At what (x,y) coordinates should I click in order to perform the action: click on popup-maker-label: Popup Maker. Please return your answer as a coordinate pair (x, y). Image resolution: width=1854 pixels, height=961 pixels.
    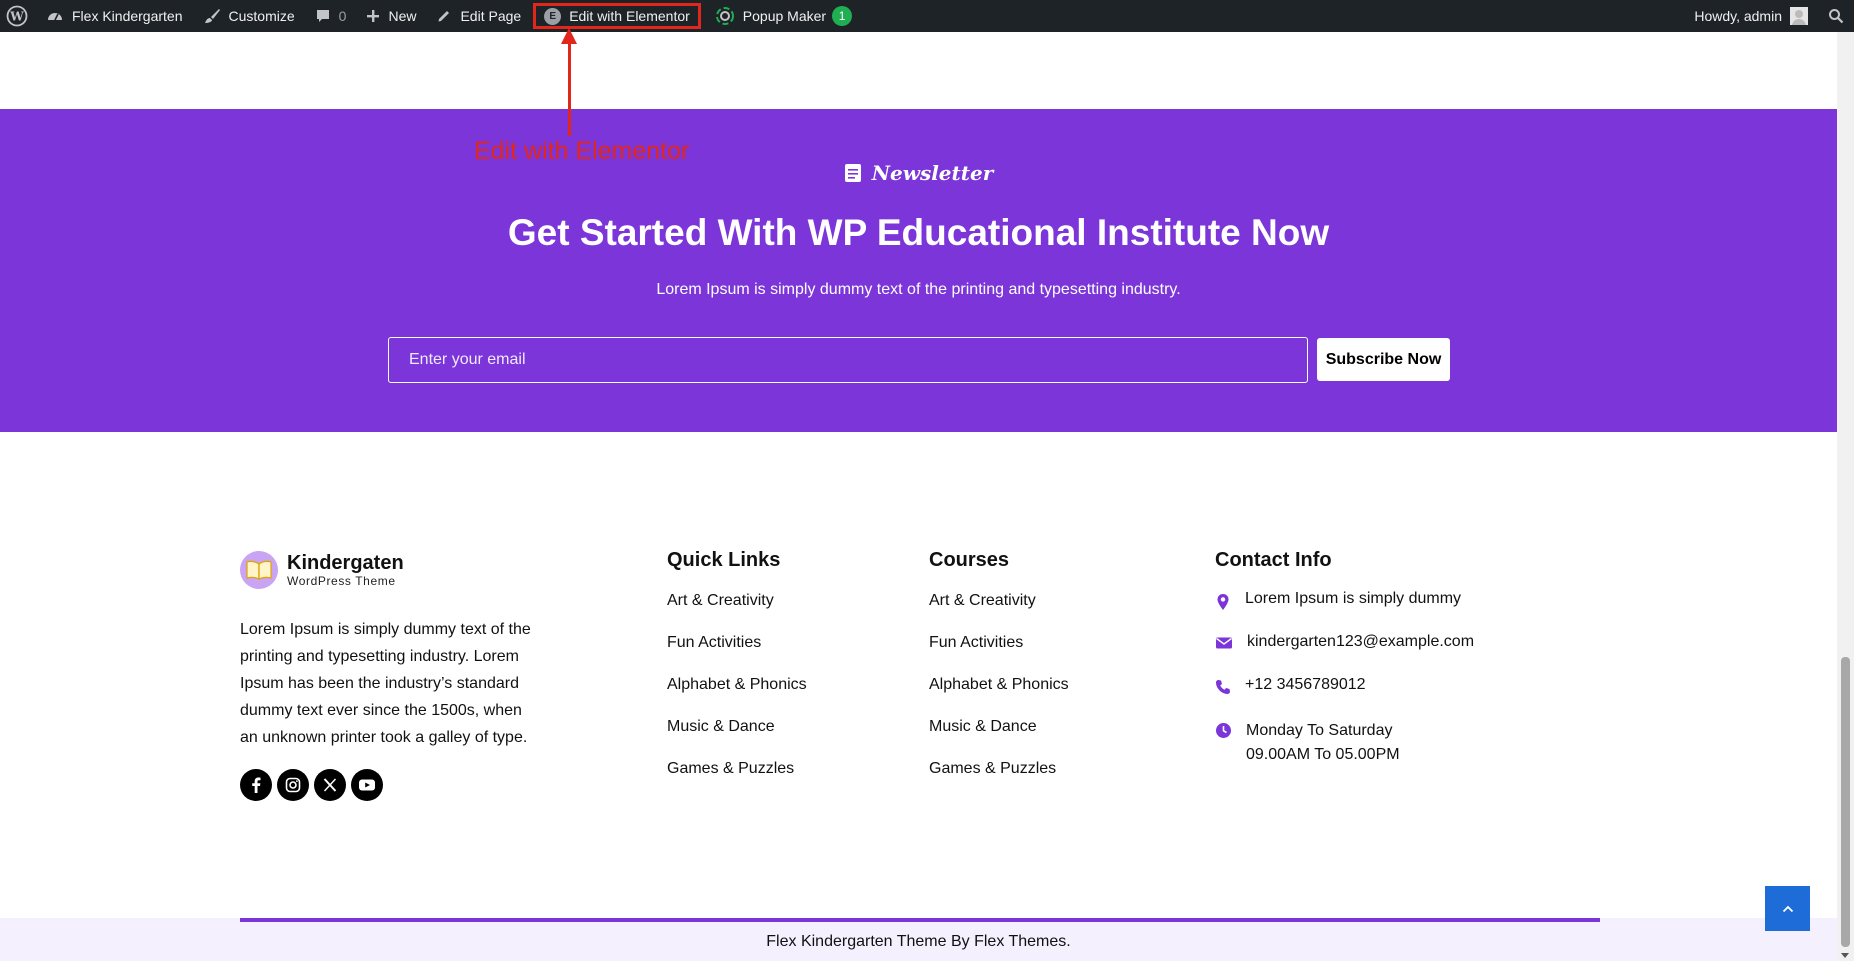
    Looking at the image, I should click on (784, 16).